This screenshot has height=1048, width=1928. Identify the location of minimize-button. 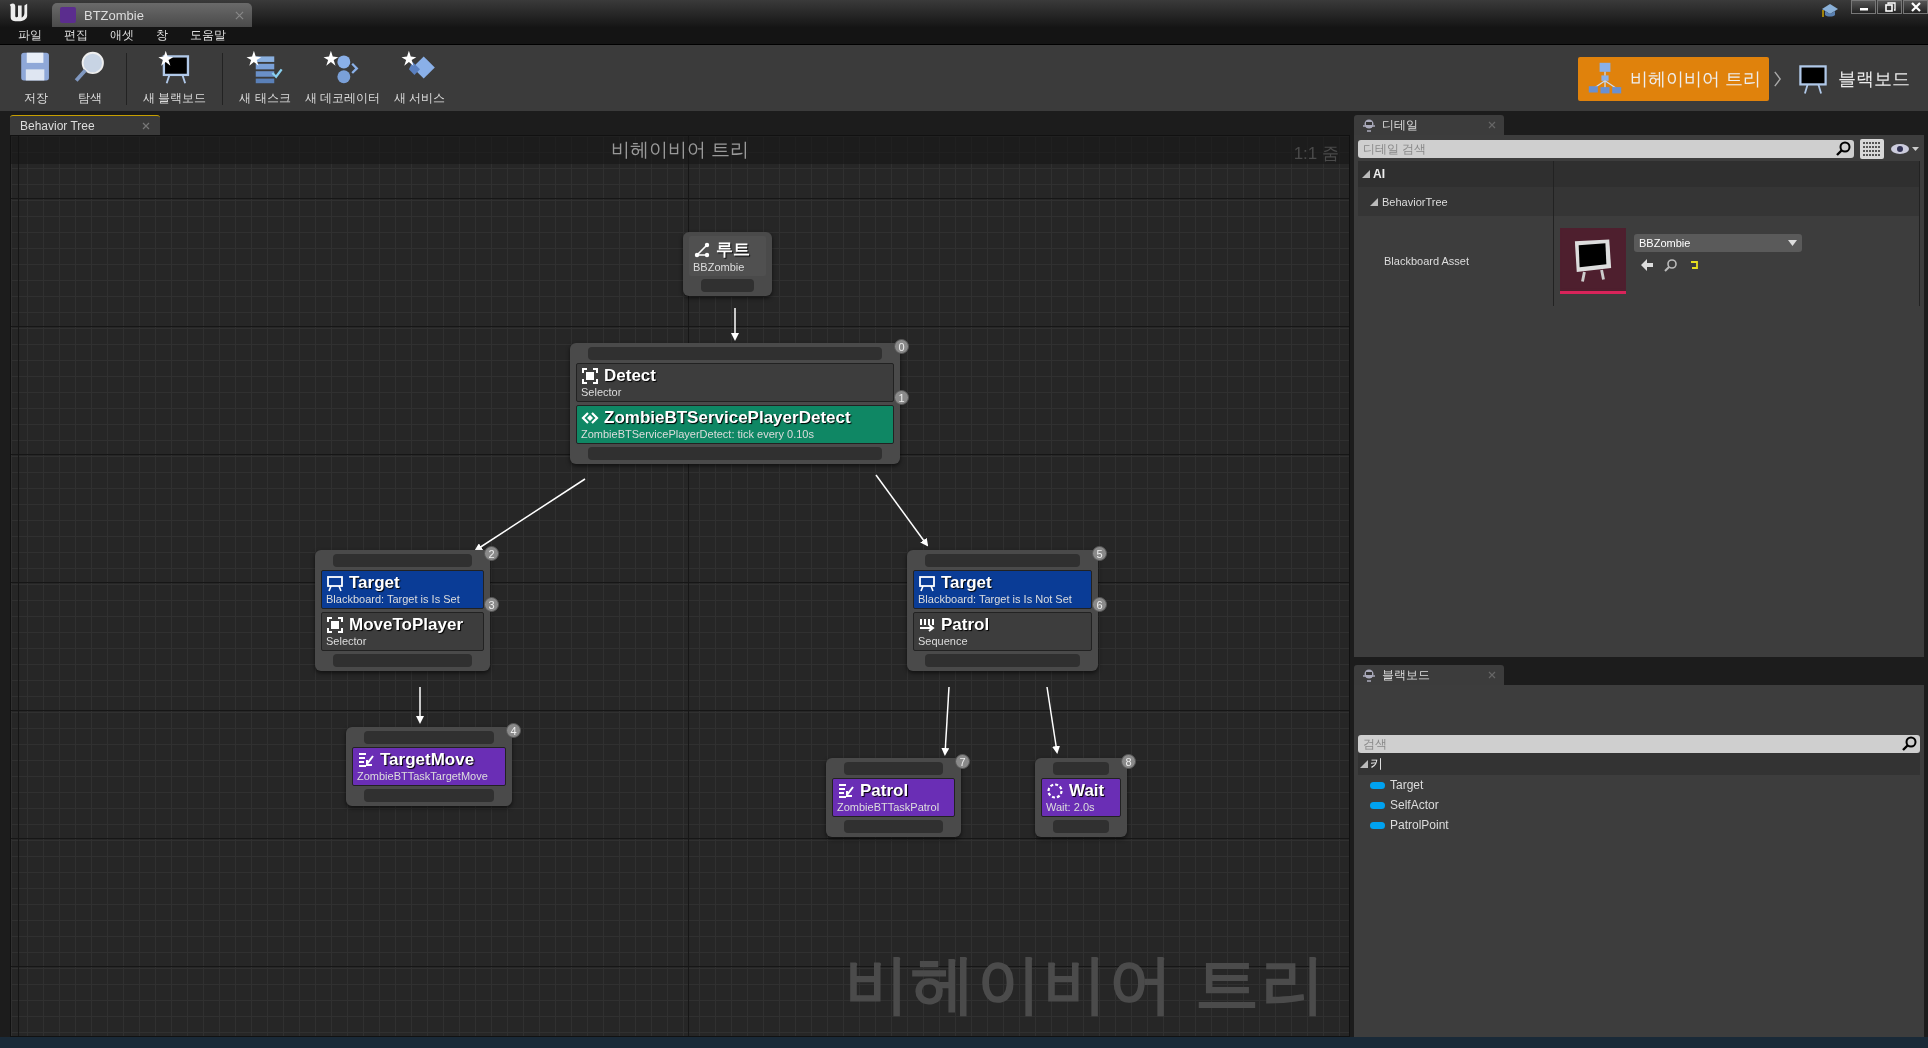
(1863, 7).